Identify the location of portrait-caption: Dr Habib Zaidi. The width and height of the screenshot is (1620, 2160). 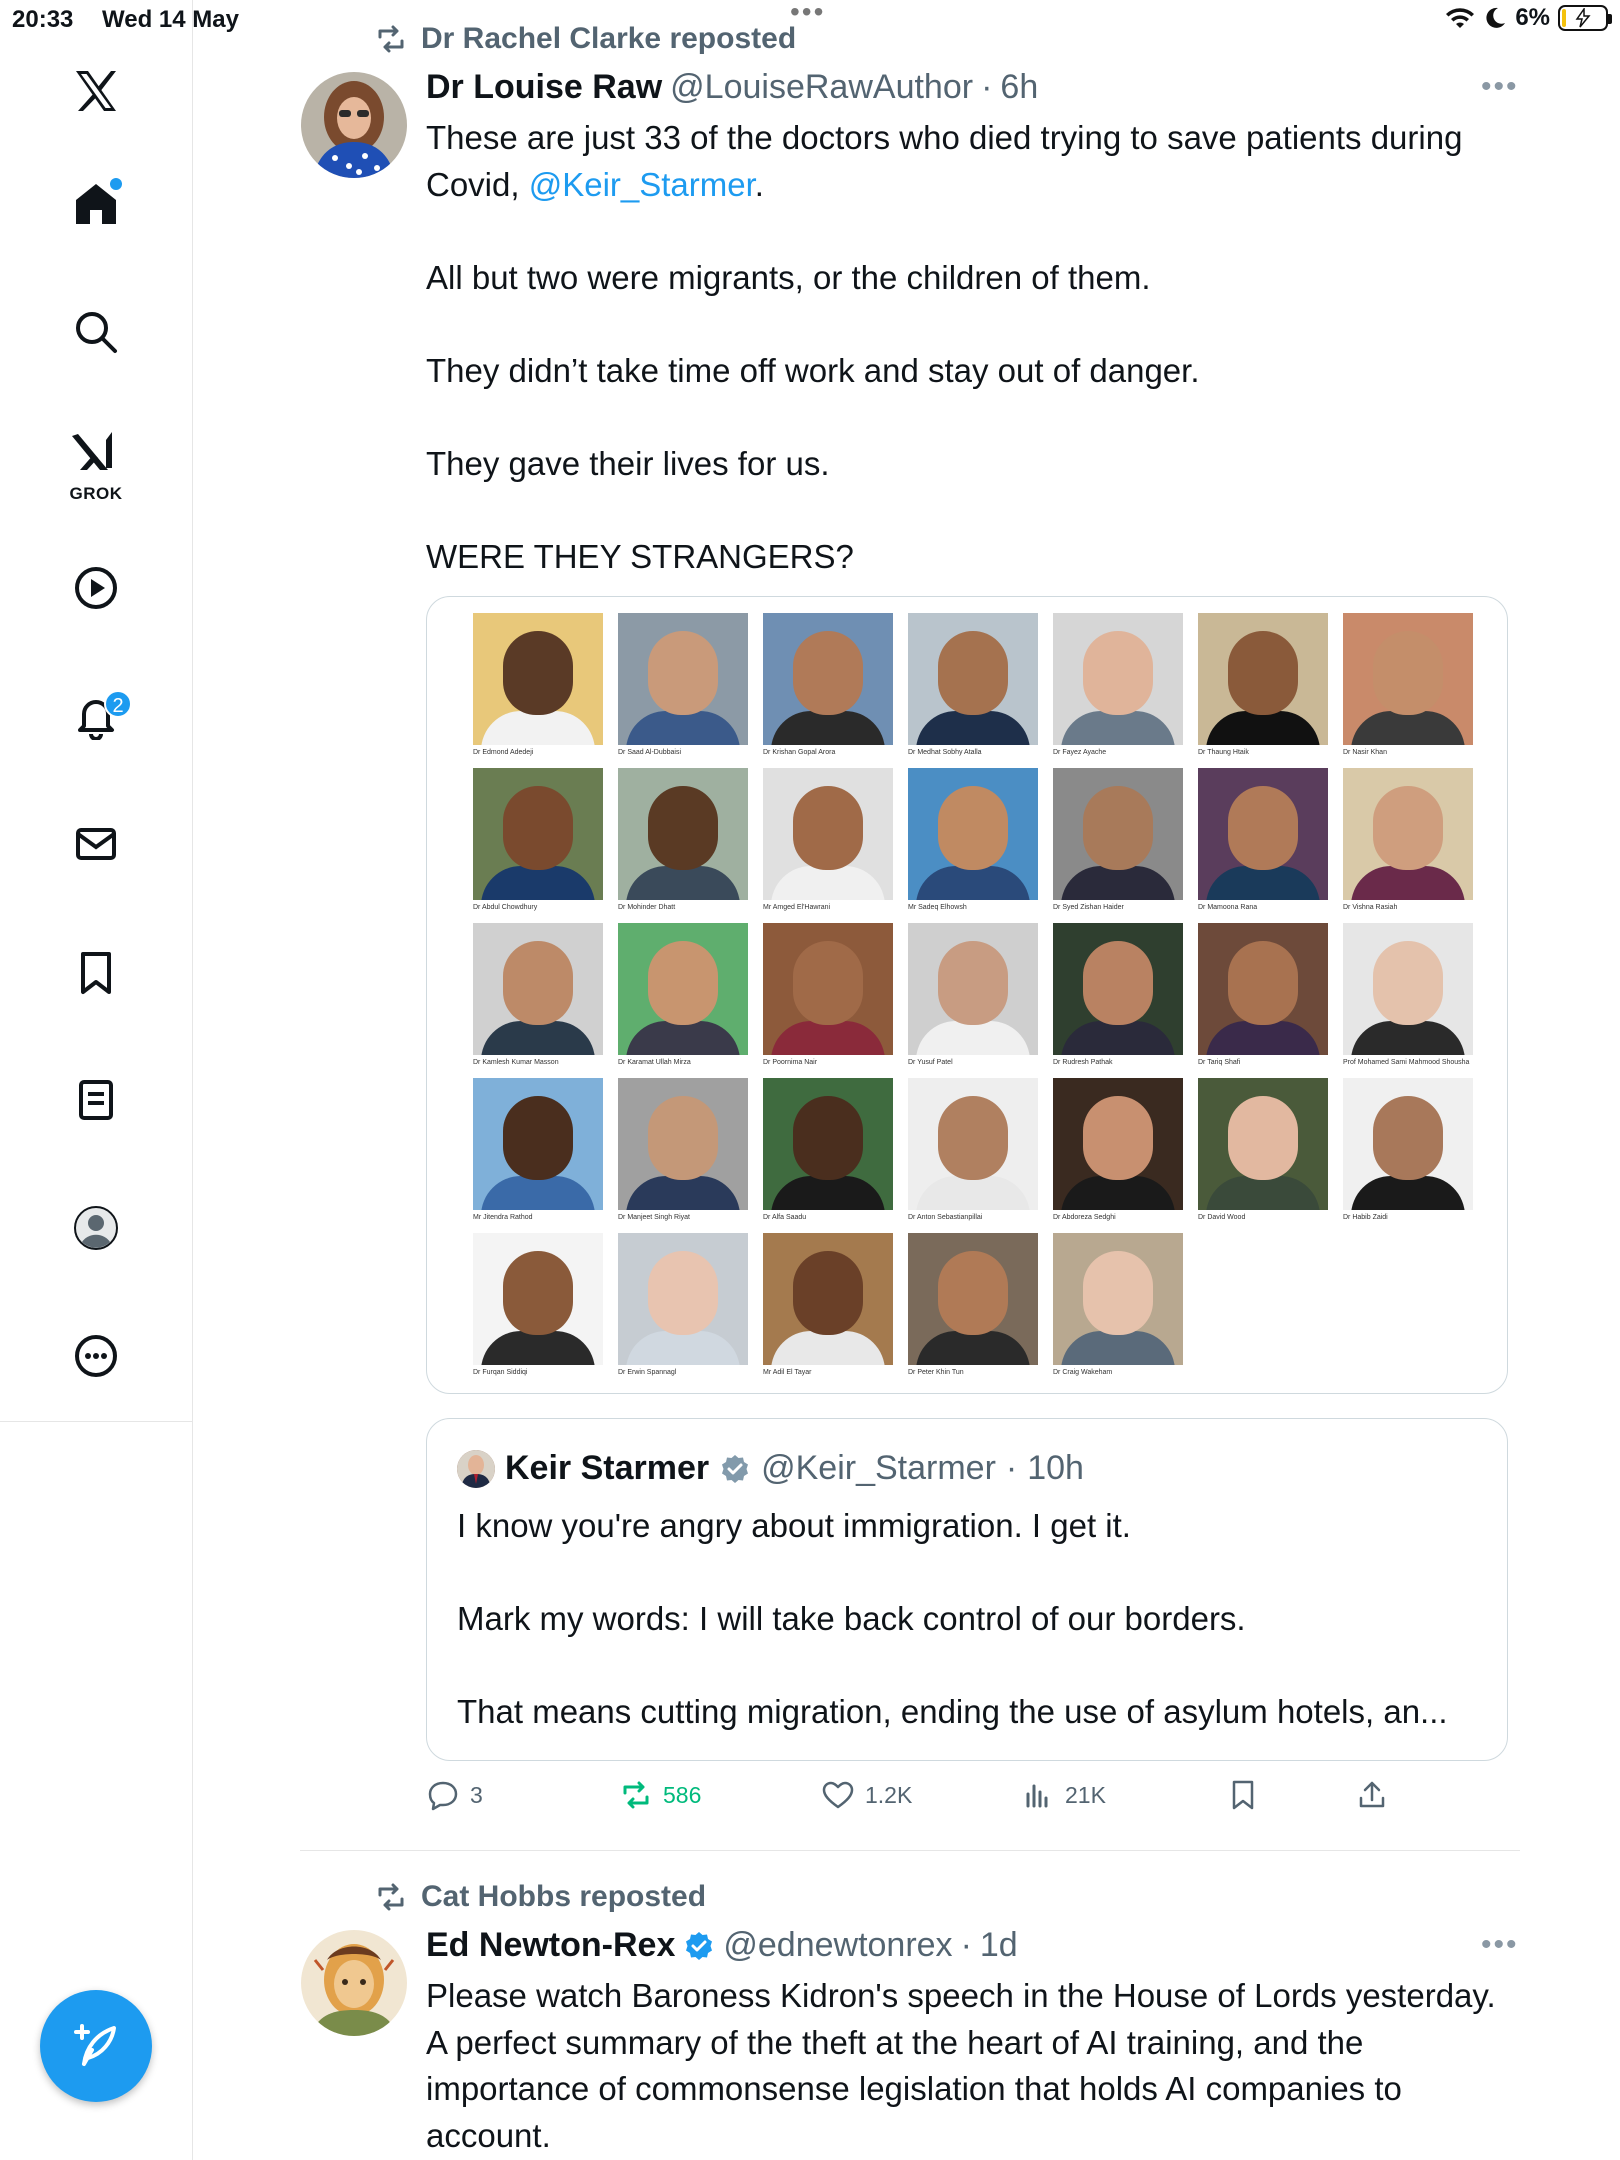
(1365, 1217).